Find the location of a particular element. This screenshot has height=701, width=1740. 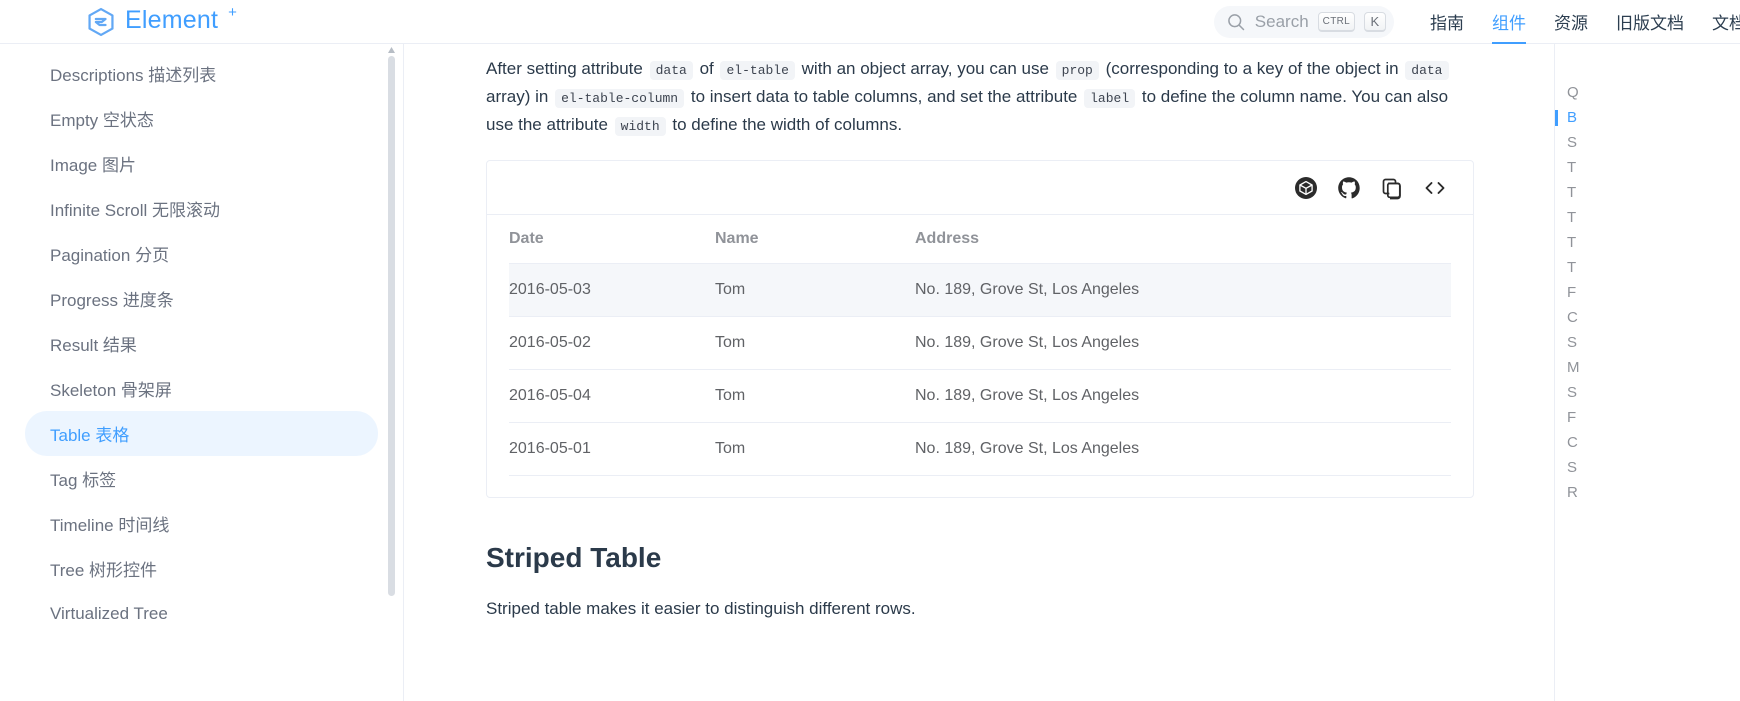

element-plus-logo-icon is located at coordinates (101, 22).